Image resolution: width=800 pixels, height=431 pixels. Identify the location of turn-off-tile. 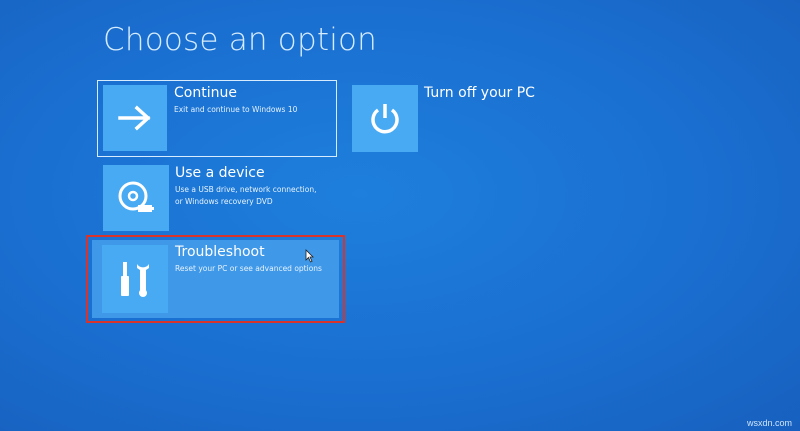
(385, 118).